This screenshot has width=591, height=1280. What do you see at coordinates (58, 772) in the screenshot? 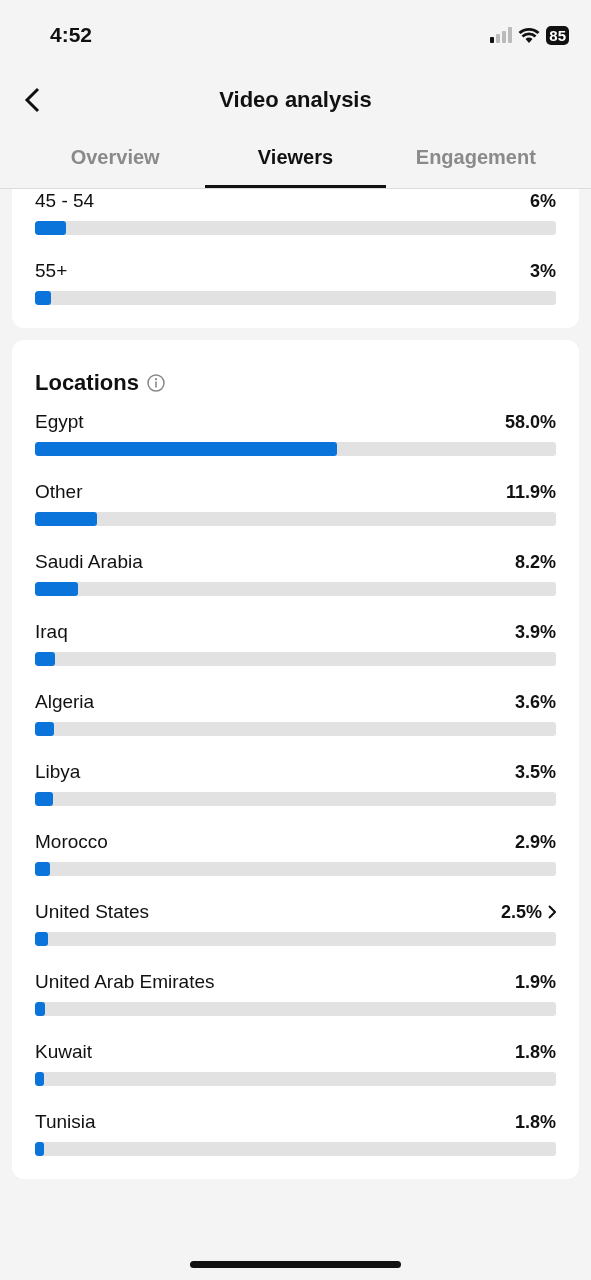
I see `row-label: Libya` at bounding box center [58, 772].